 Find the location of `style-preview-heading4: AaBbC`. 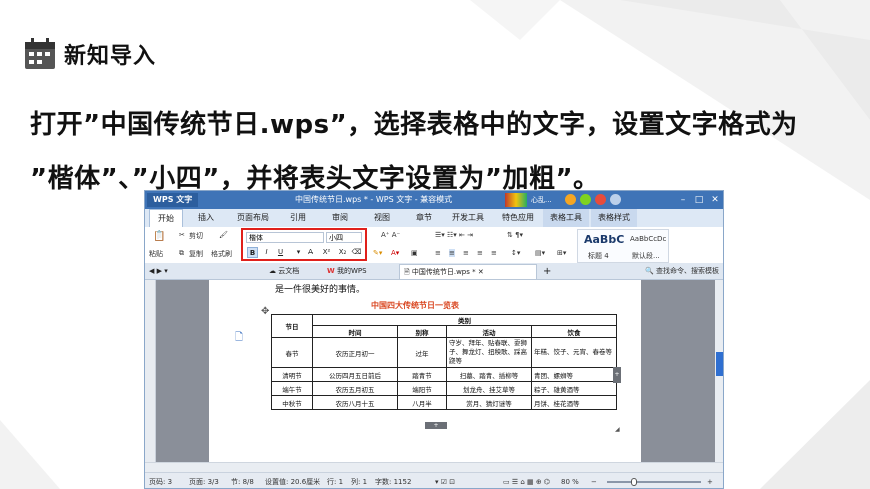

style-preview-heading4: AaBbC is located at coordinates (604, 239).